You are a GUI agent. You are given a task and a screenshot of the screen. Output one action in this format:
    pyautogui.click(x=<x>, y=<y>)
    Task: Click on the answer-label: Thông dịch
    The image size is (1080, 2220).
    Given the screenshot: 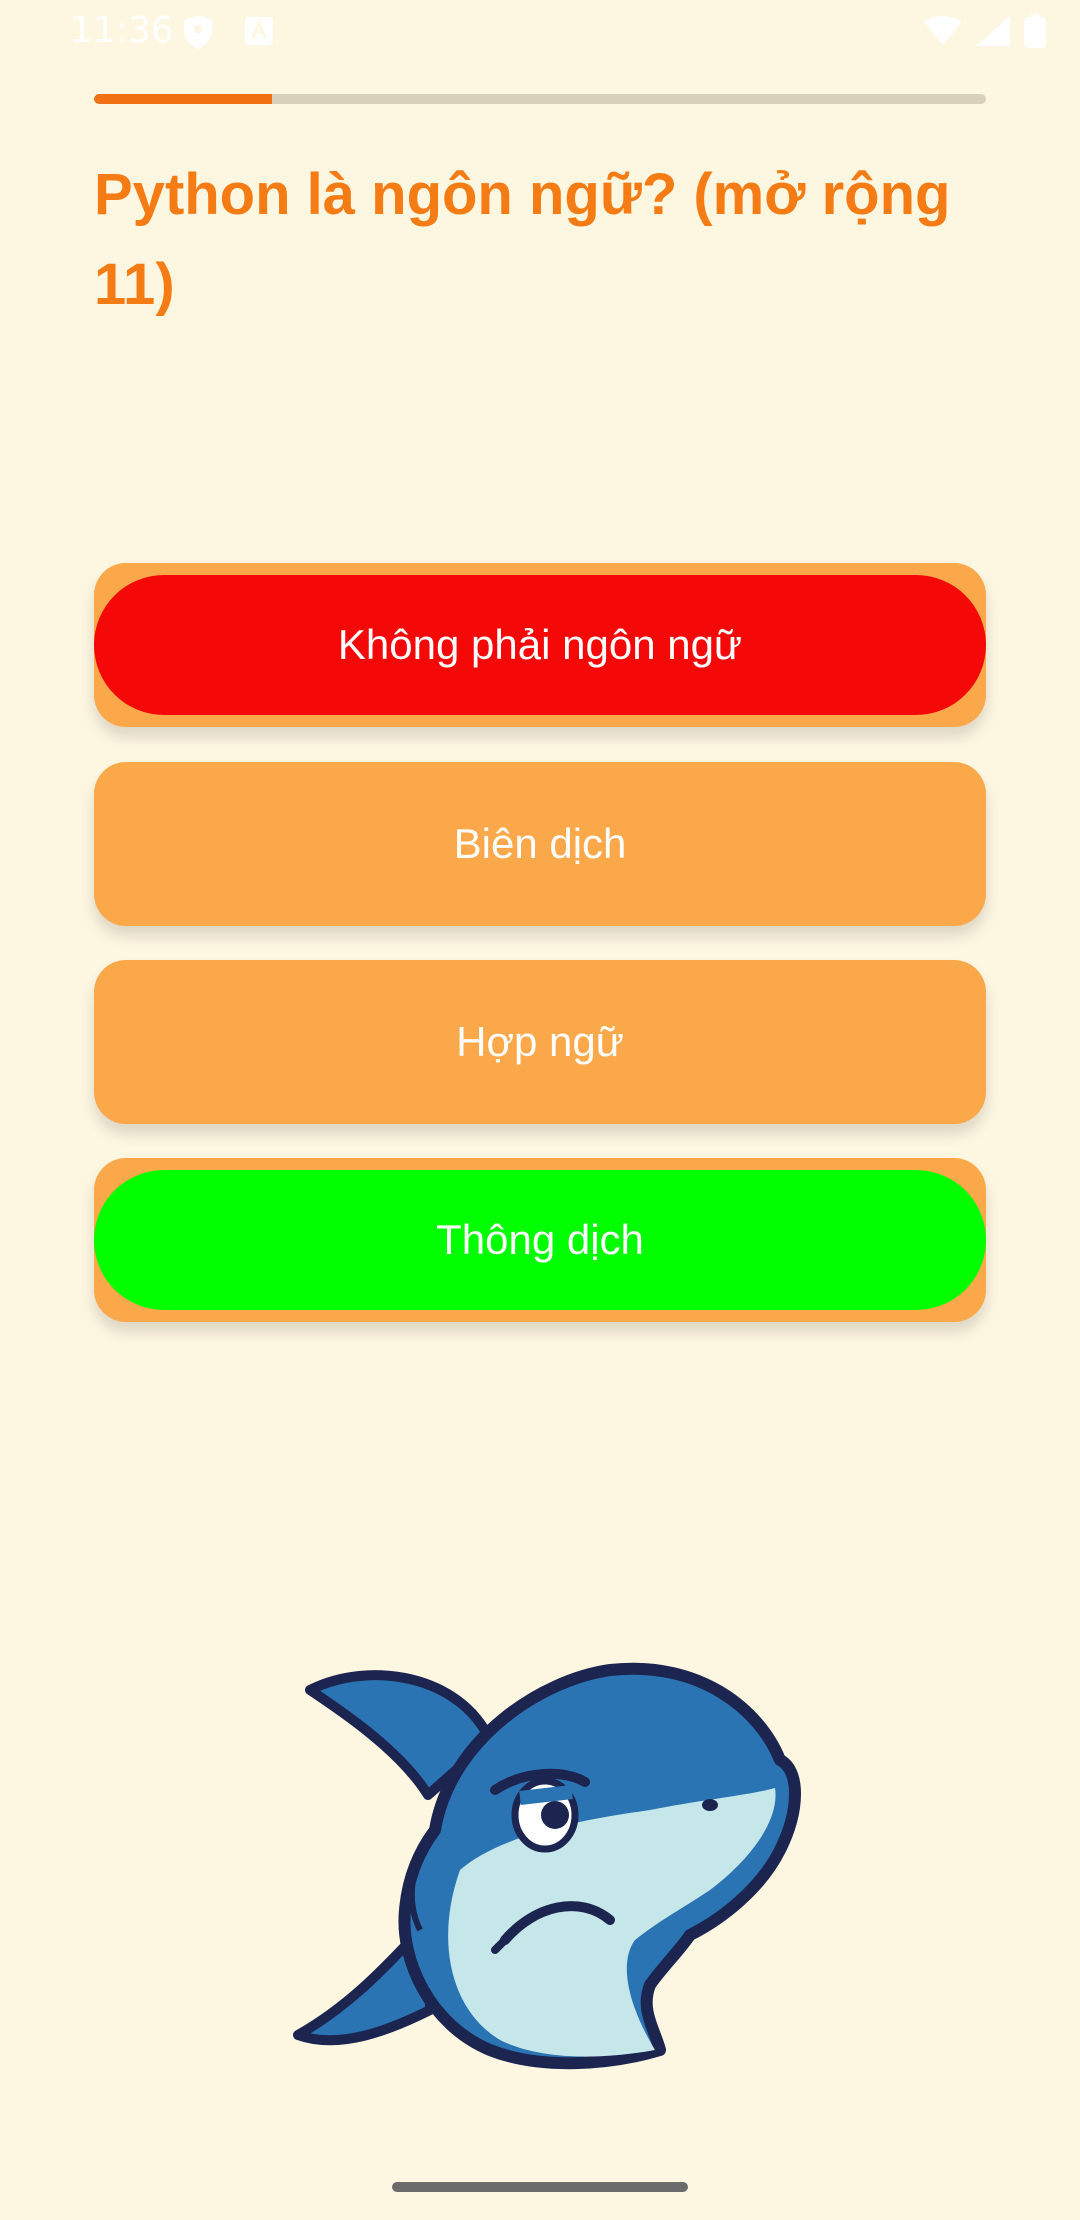 What is the action you would take?
    pyautogui.click(x=540, y=1239)
    